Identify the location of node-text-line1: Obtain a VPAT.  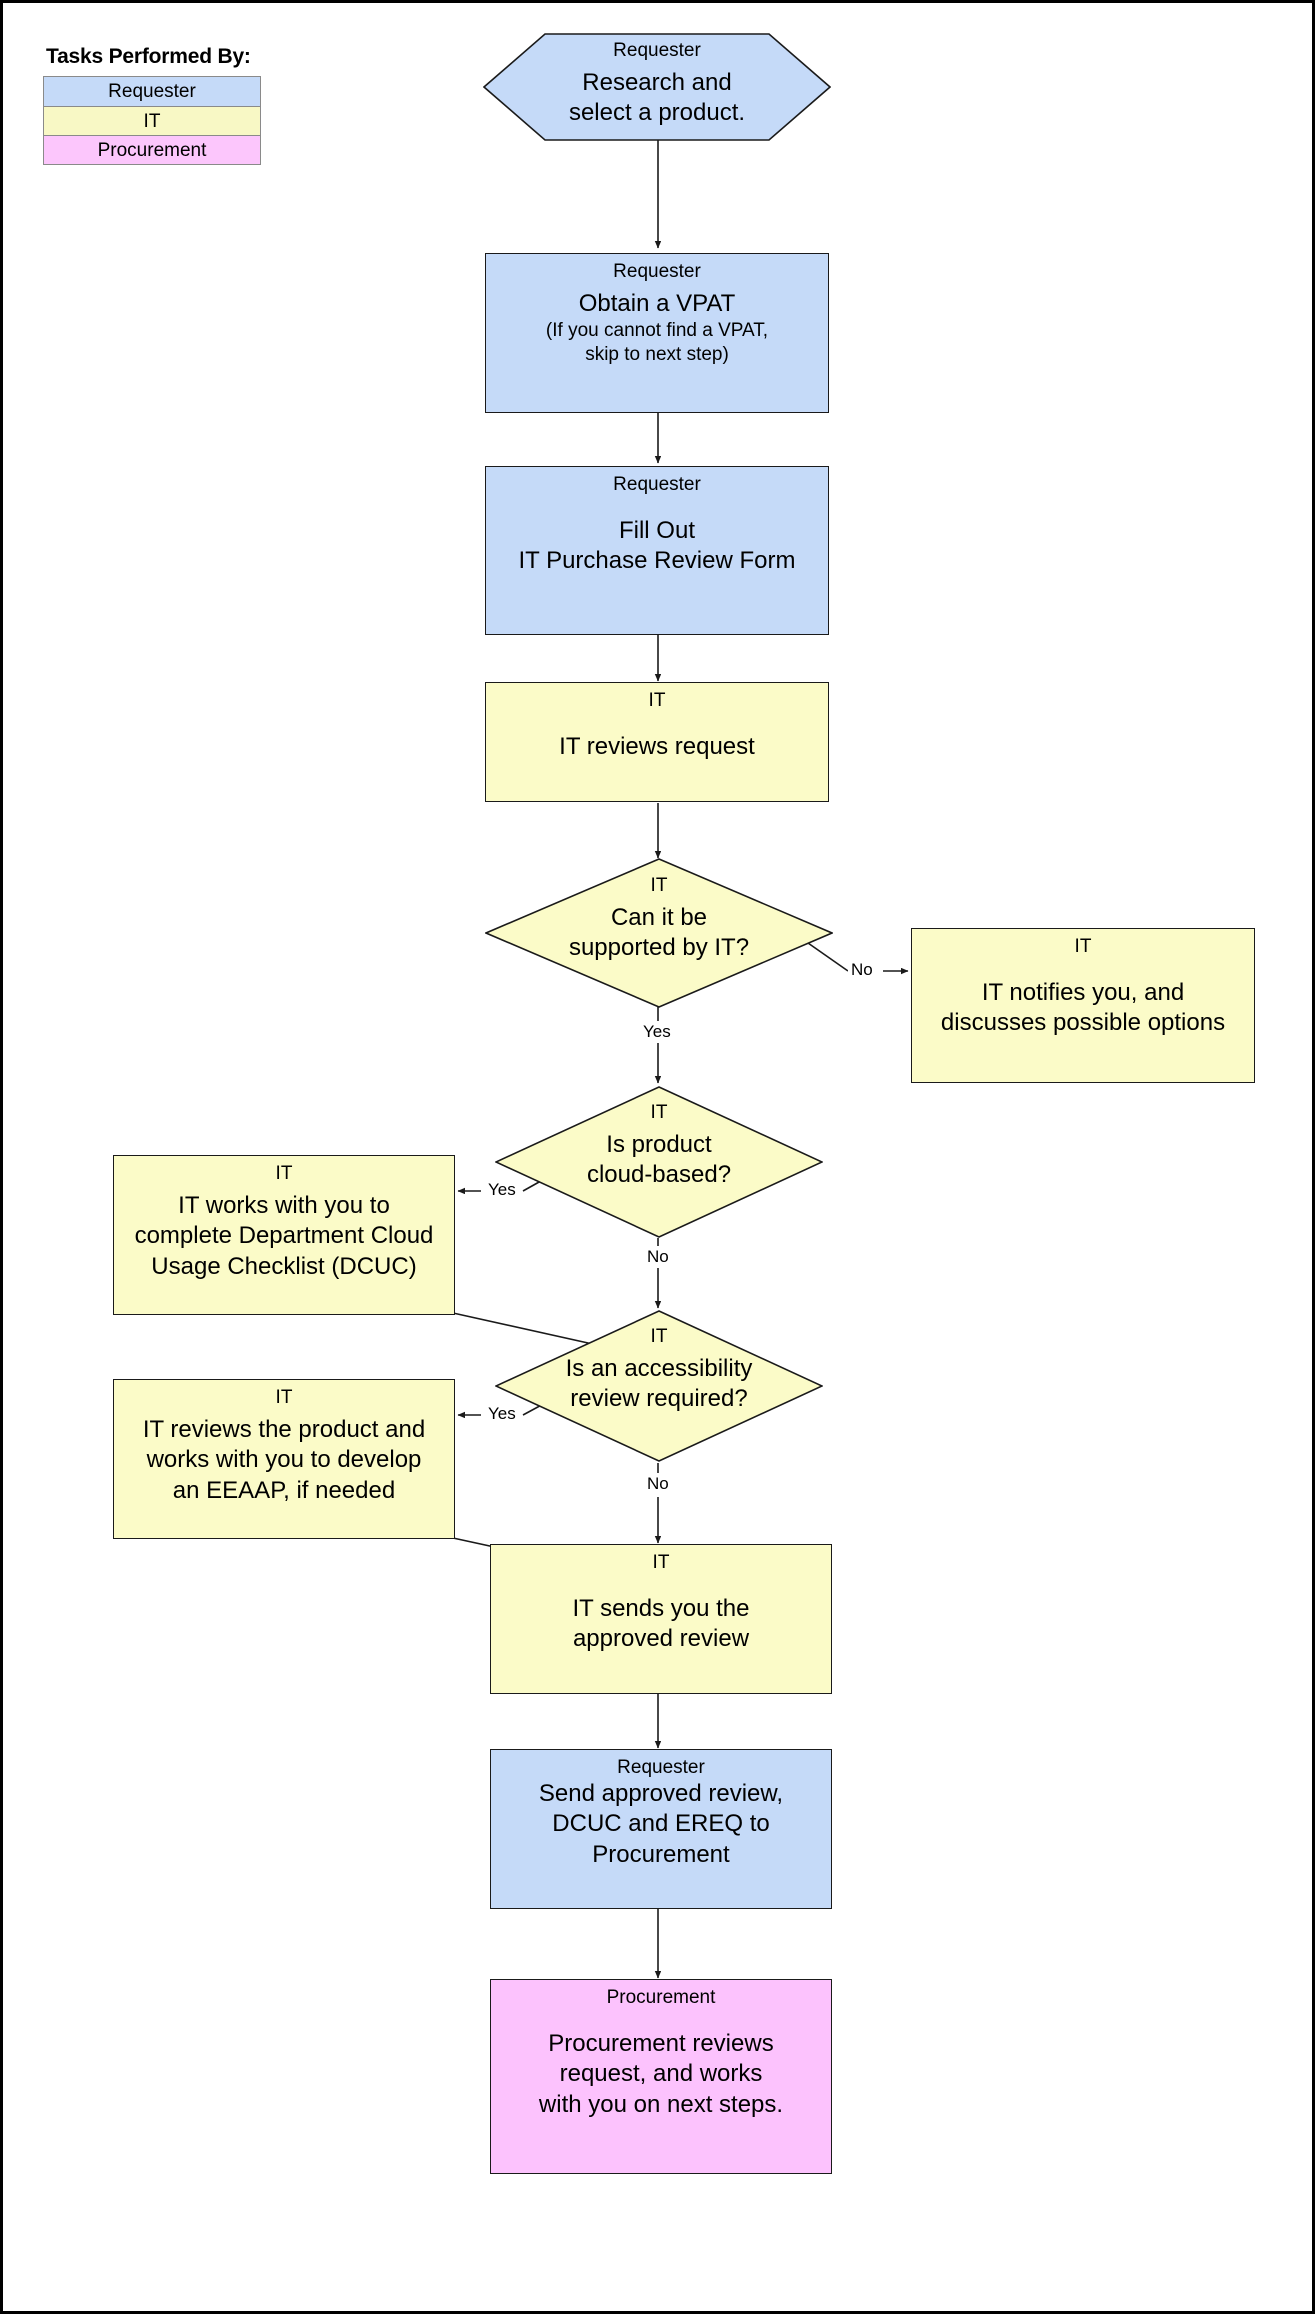
(657, 304).